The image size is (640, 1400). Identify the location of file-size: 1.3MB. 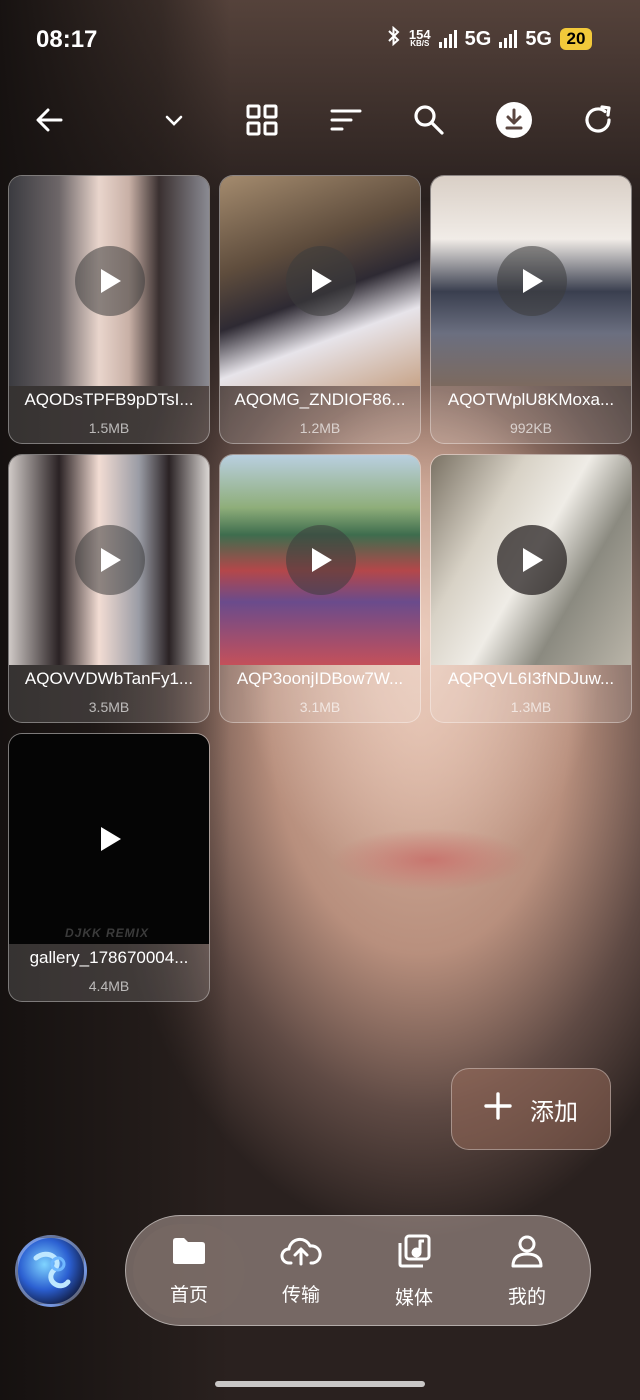
(531, 707).